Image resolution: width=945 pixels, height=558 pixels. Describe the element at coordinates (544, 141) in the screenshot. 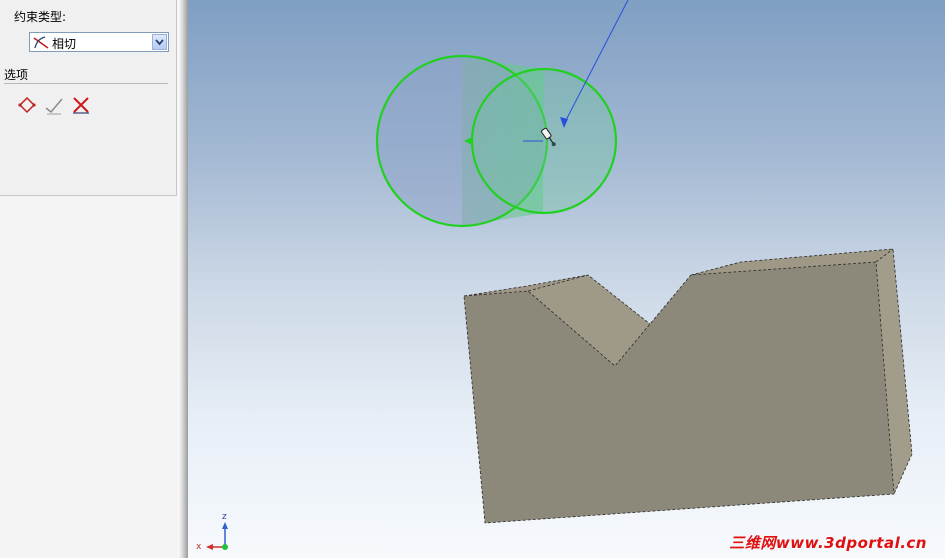

I see `cylinder-front-face` at that location.